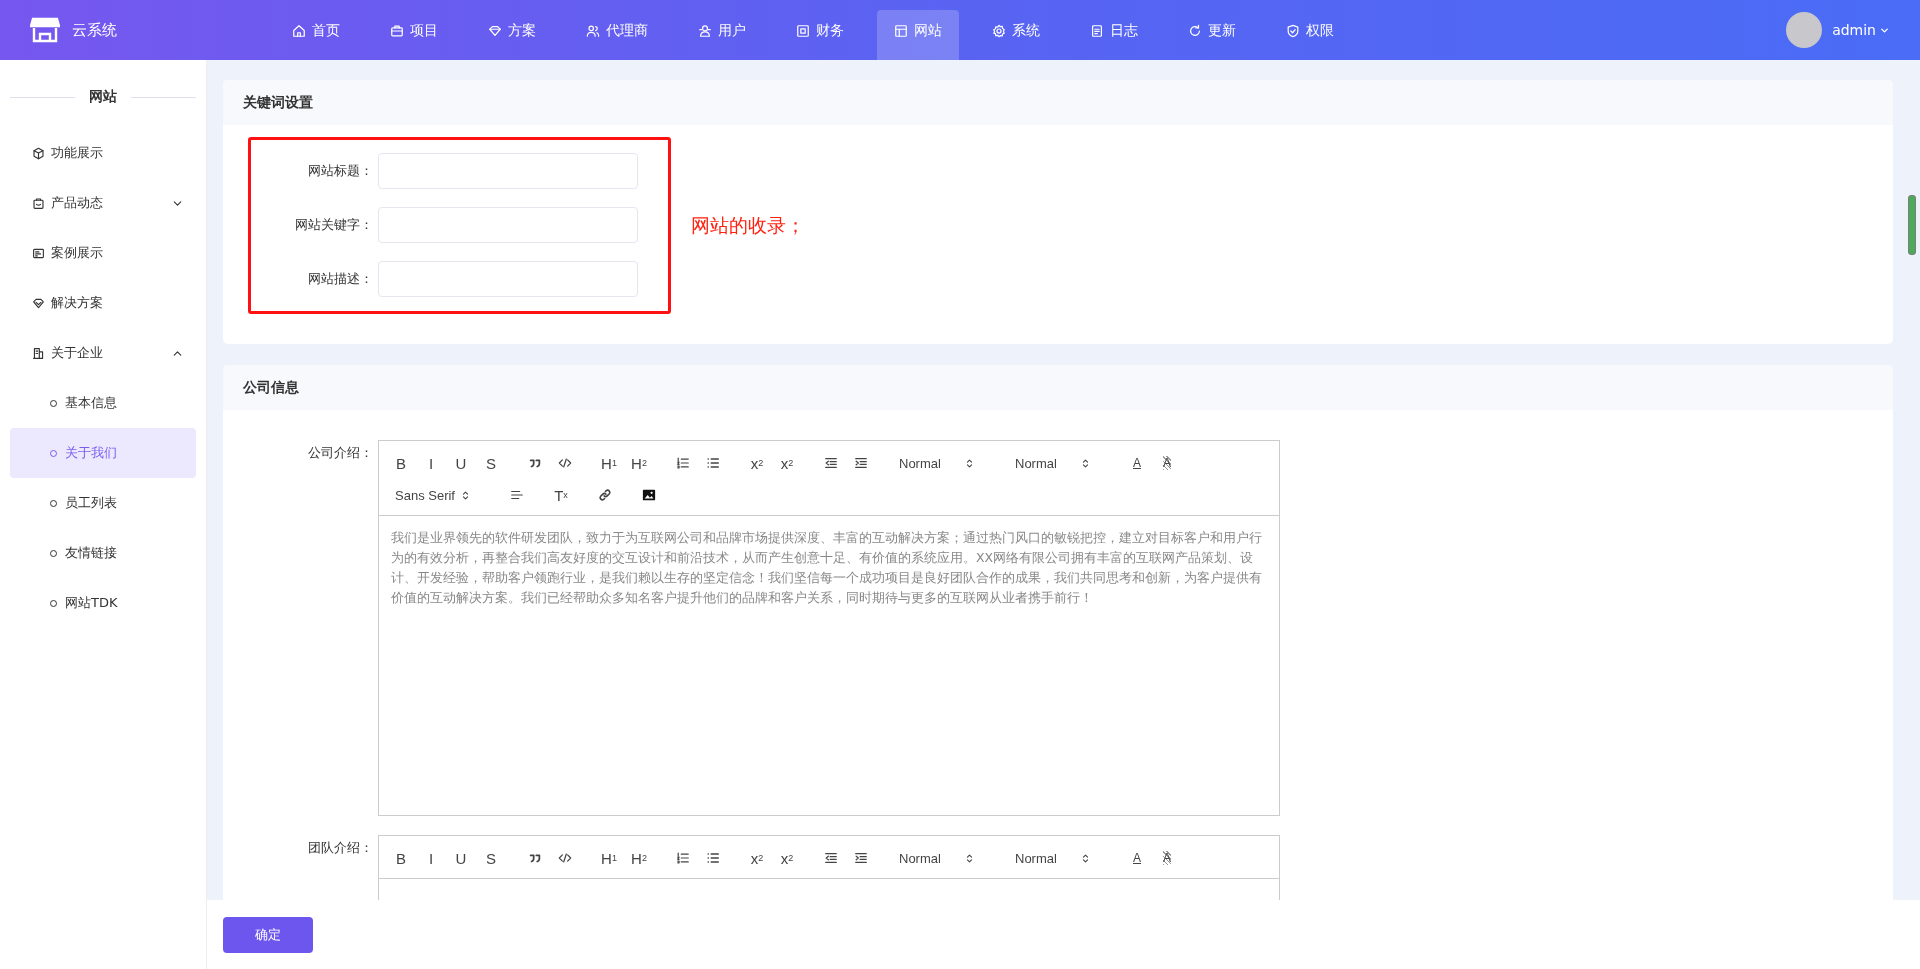 The width and height of the screenshot is (1920, 969). I want to click on field-label: 网站描述：, so click(340, 279).